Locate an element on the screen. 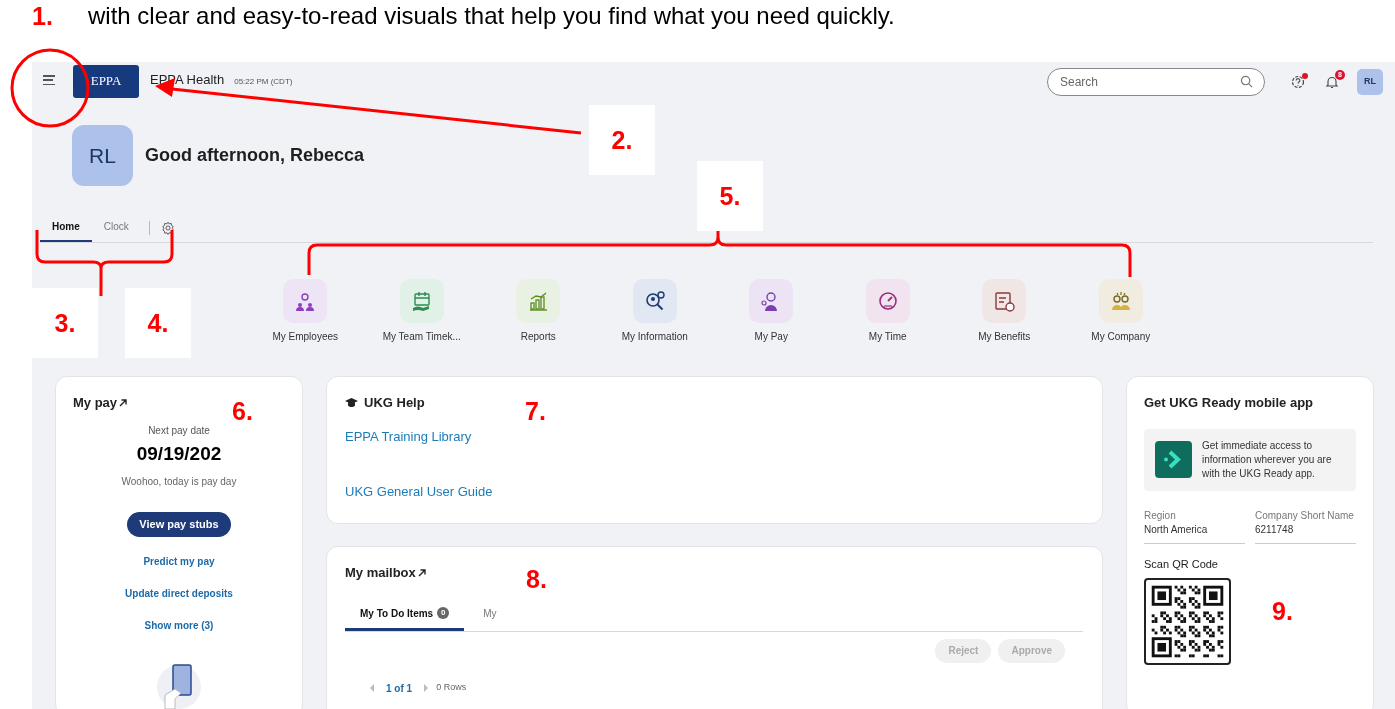  next-pay-label: Next pay date is located at coordinates (179, 430).